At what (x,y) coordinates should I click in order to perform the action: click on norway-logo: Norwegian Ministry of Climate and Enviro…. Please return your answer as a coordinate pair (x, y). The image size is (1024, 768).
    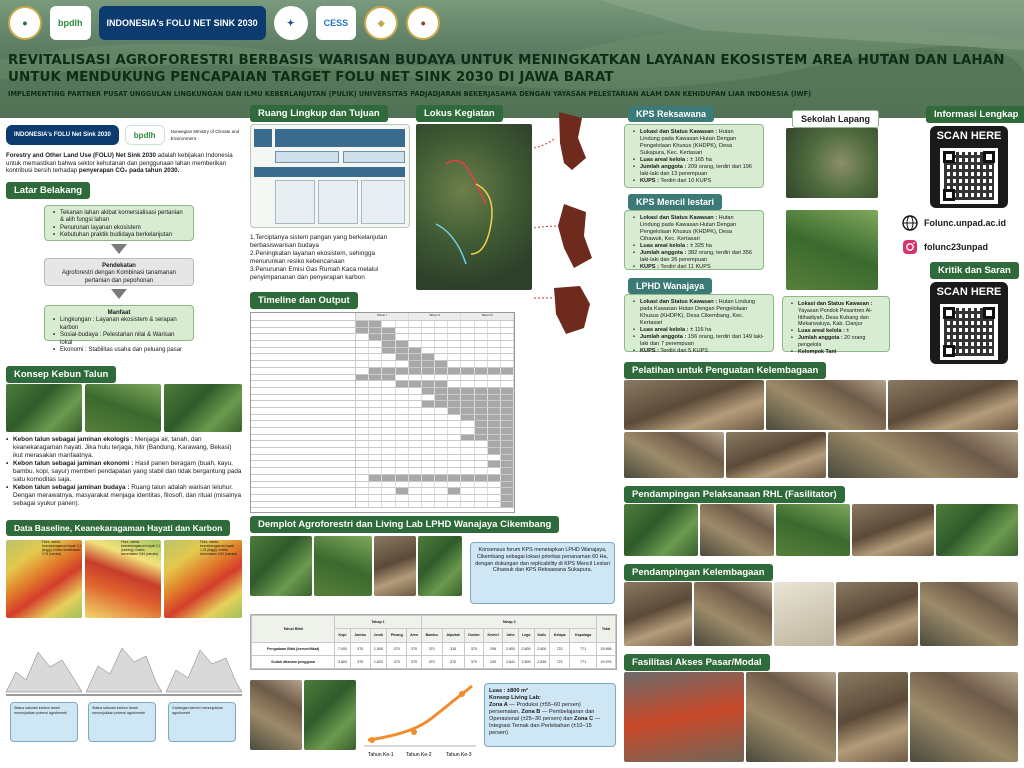
    Looking at the image, I should click on (205, 134).